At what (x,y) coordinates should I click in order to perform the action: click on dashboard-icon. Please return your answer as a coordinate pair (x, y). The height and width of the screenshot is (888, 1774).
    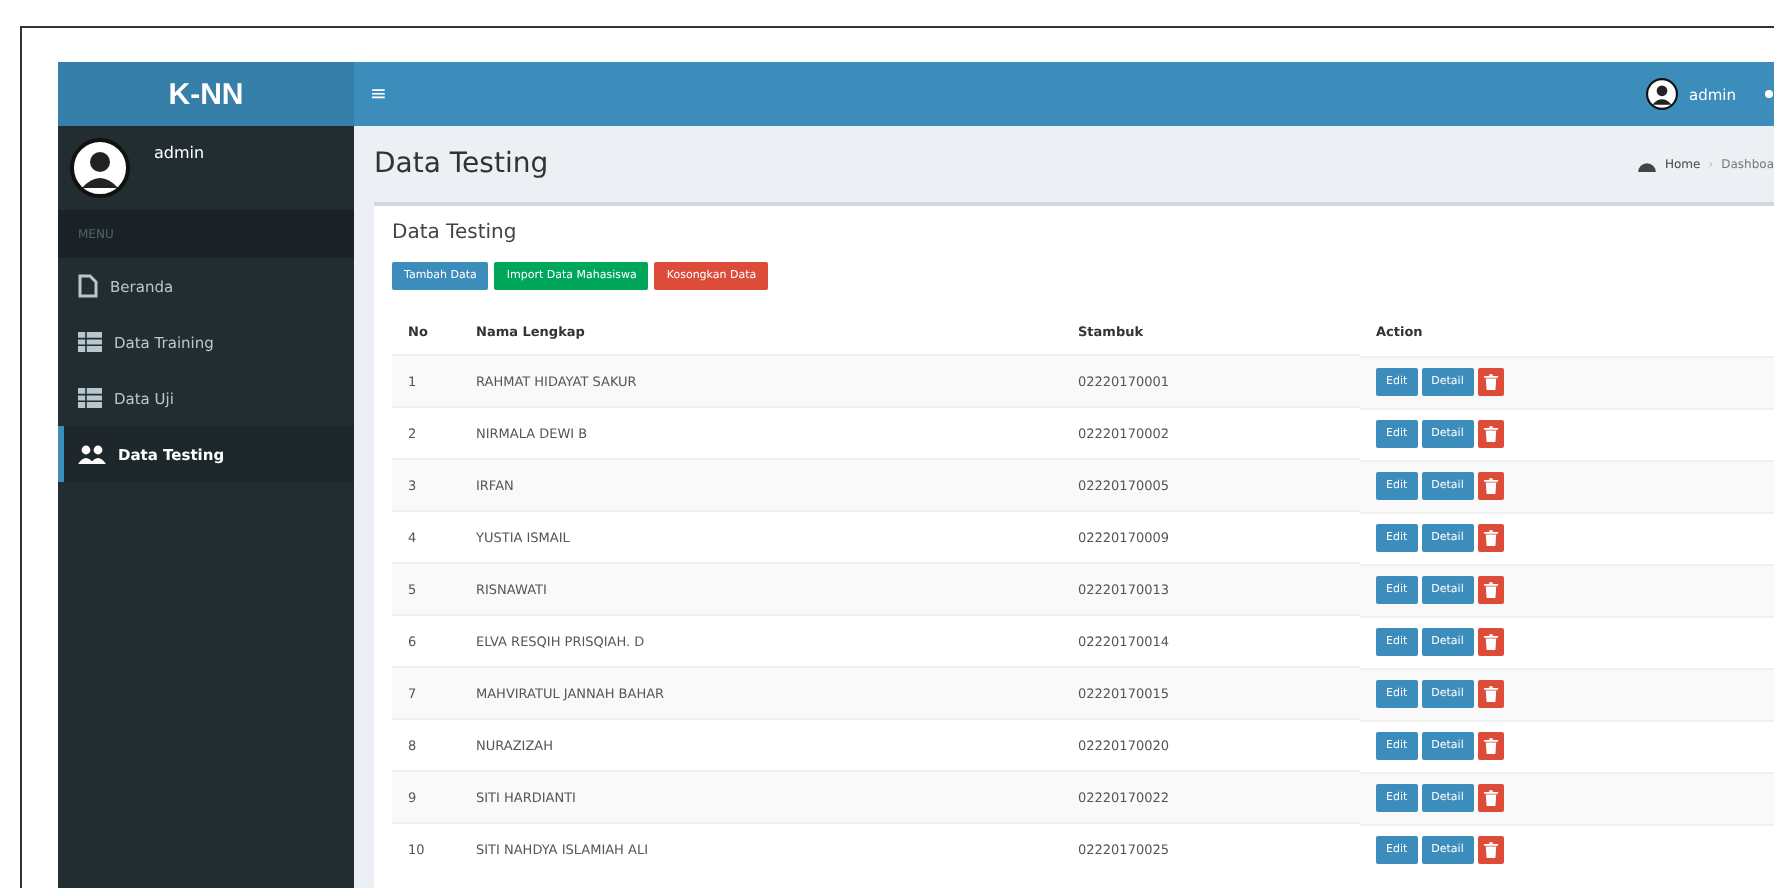
    Looking at the image, I should click on (1647, 164).